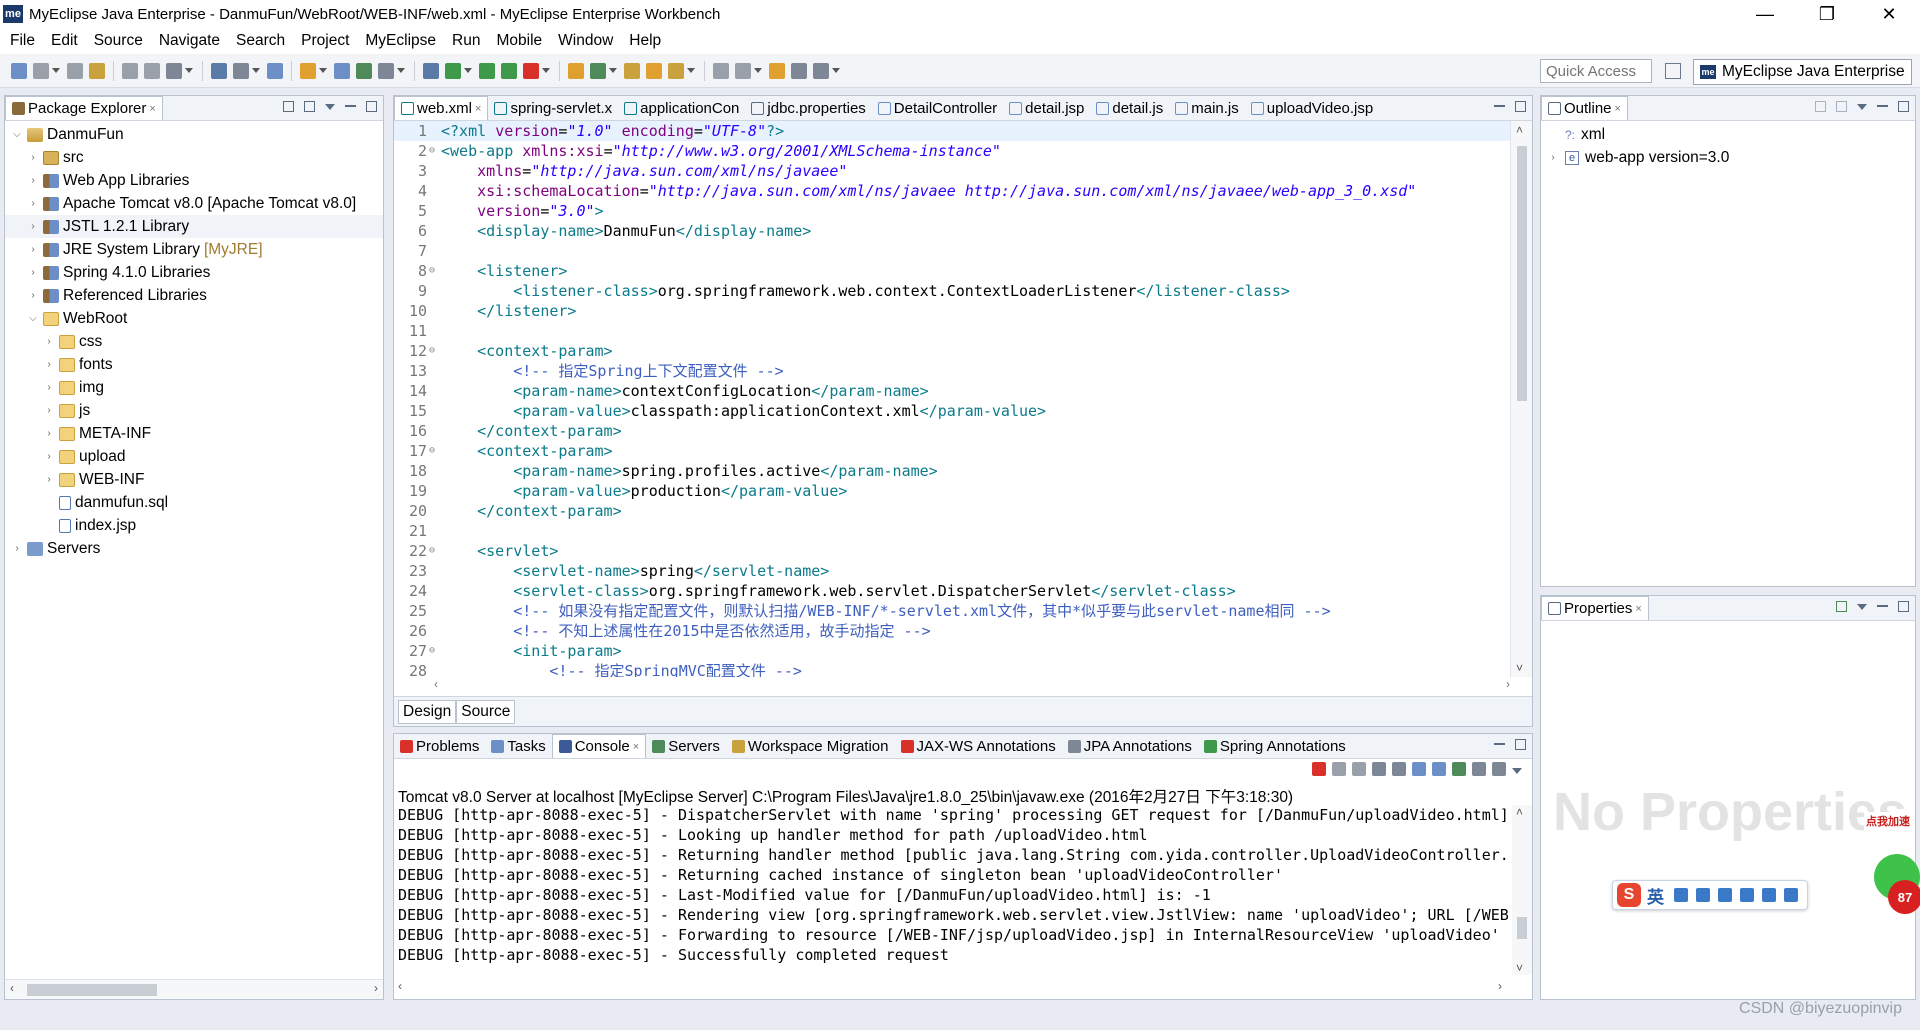 This screenshot has height=1030, width=1920. I want to click on open-folder-icon, so click(632, 70).